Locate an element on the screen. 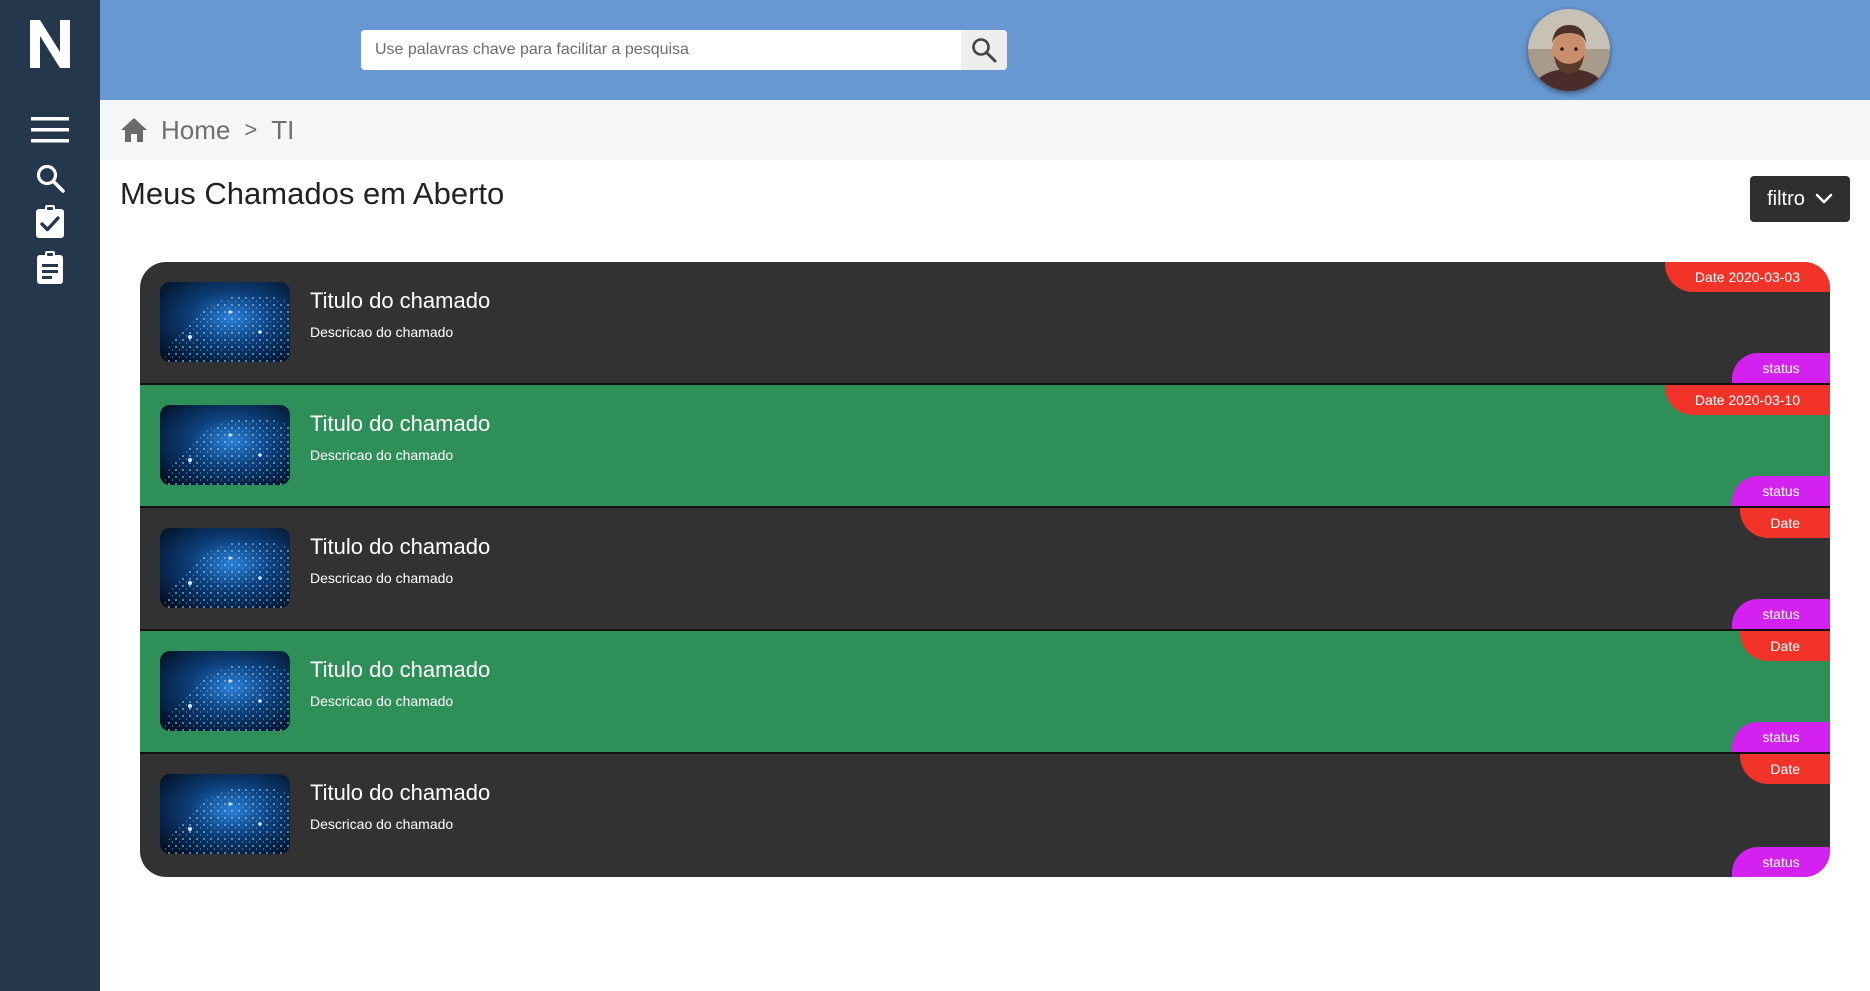  clipboard-list-icon is located at coordinates (50, 268).